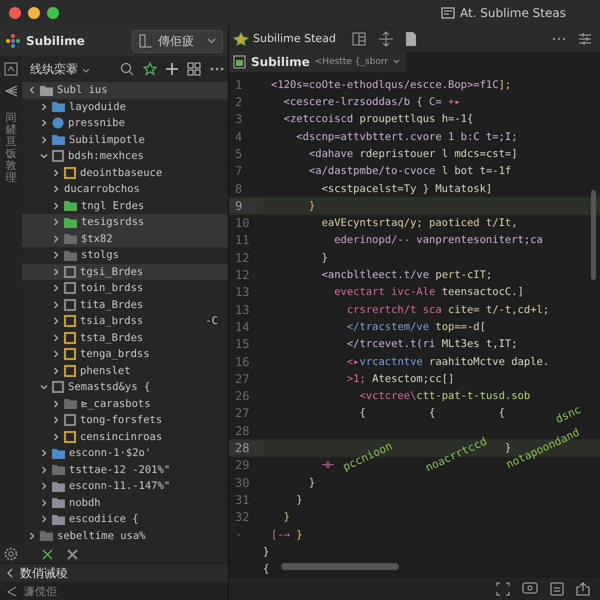  What do you see at coordinates (125, 387) in the screenshot?
I see `tree-item: Semastsd&ys {` at bounding box center [125, 387].